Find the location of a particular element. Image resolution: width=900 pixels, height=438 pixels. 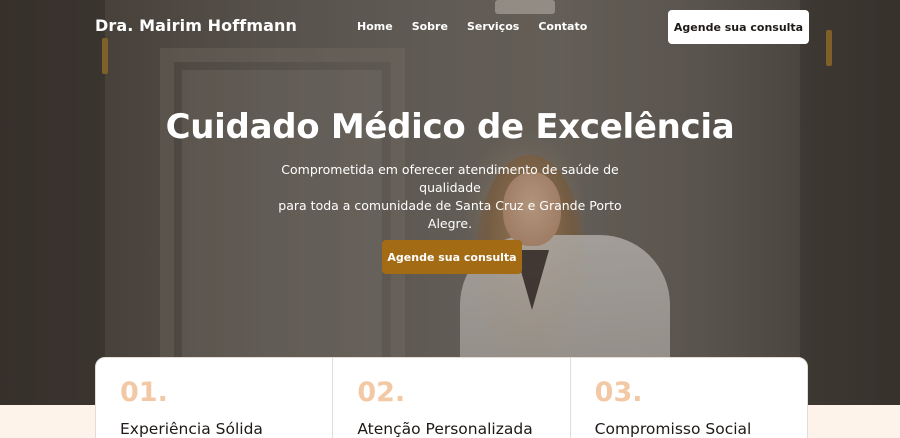

feature-item: 03. Compromisso Social is located at coordinates (689, 398).